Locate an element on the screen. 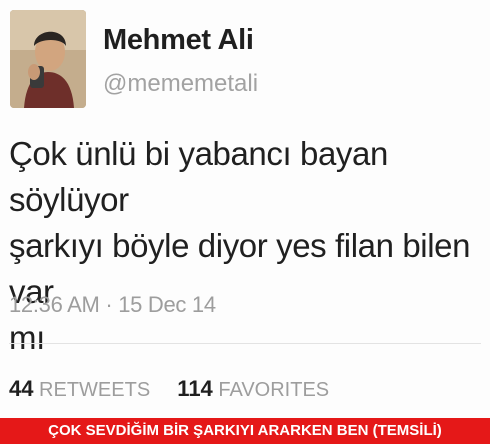 The image size is (490, 444). tweet-text-line: Çok ünlü bi yabancı bayan söylüyor is located at coordinates (198, 176).